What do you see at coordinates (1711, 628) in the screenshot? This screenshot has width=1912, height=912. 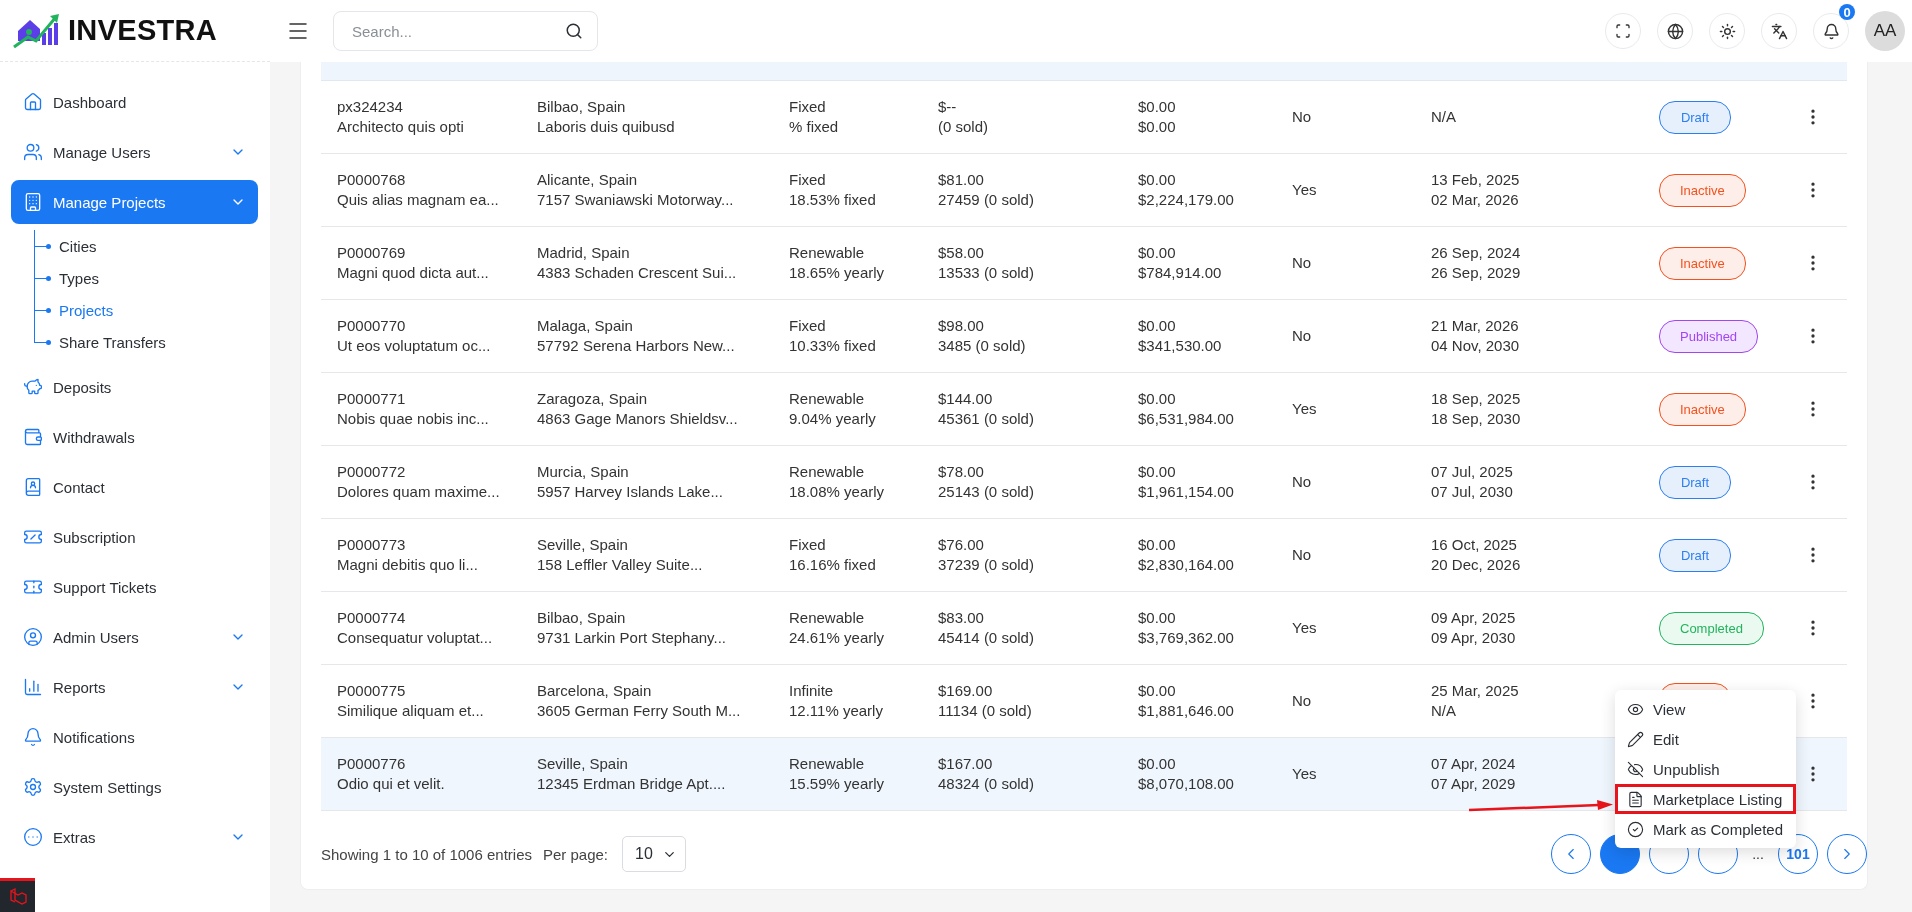 I see `status-badge: Completed` at bounding box center [1711, 628].